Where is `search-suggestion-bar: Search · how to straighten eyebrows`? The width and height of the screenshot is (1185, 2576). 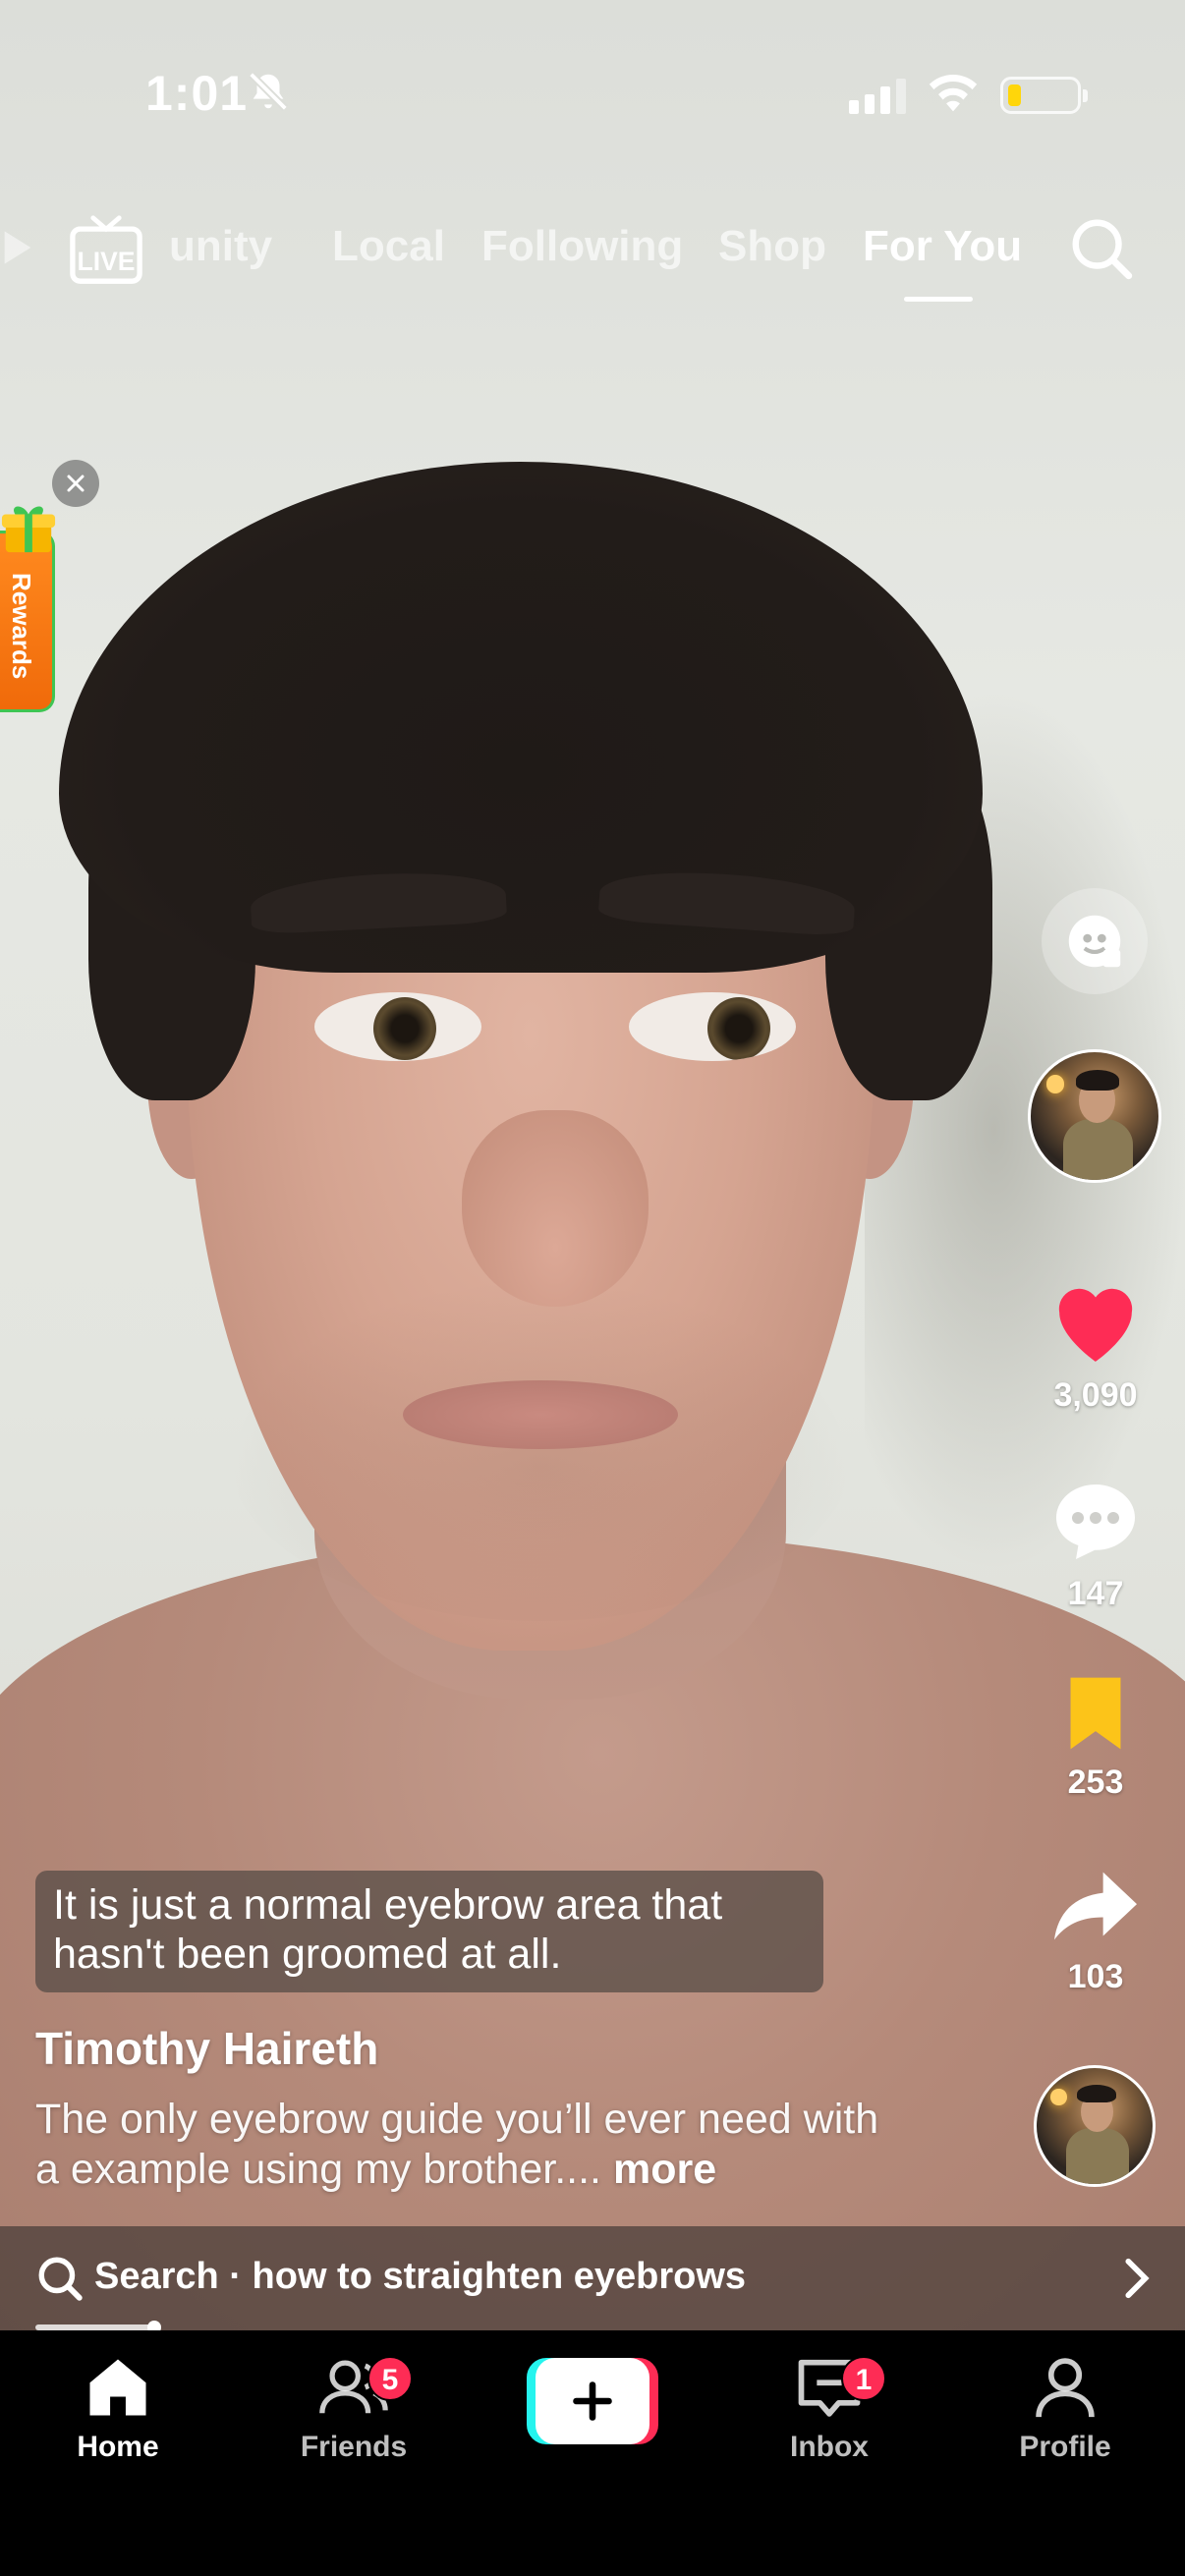
search-suggestion-bar: Search · how to straighten eyebrows is located at coordinates (592, 2278).